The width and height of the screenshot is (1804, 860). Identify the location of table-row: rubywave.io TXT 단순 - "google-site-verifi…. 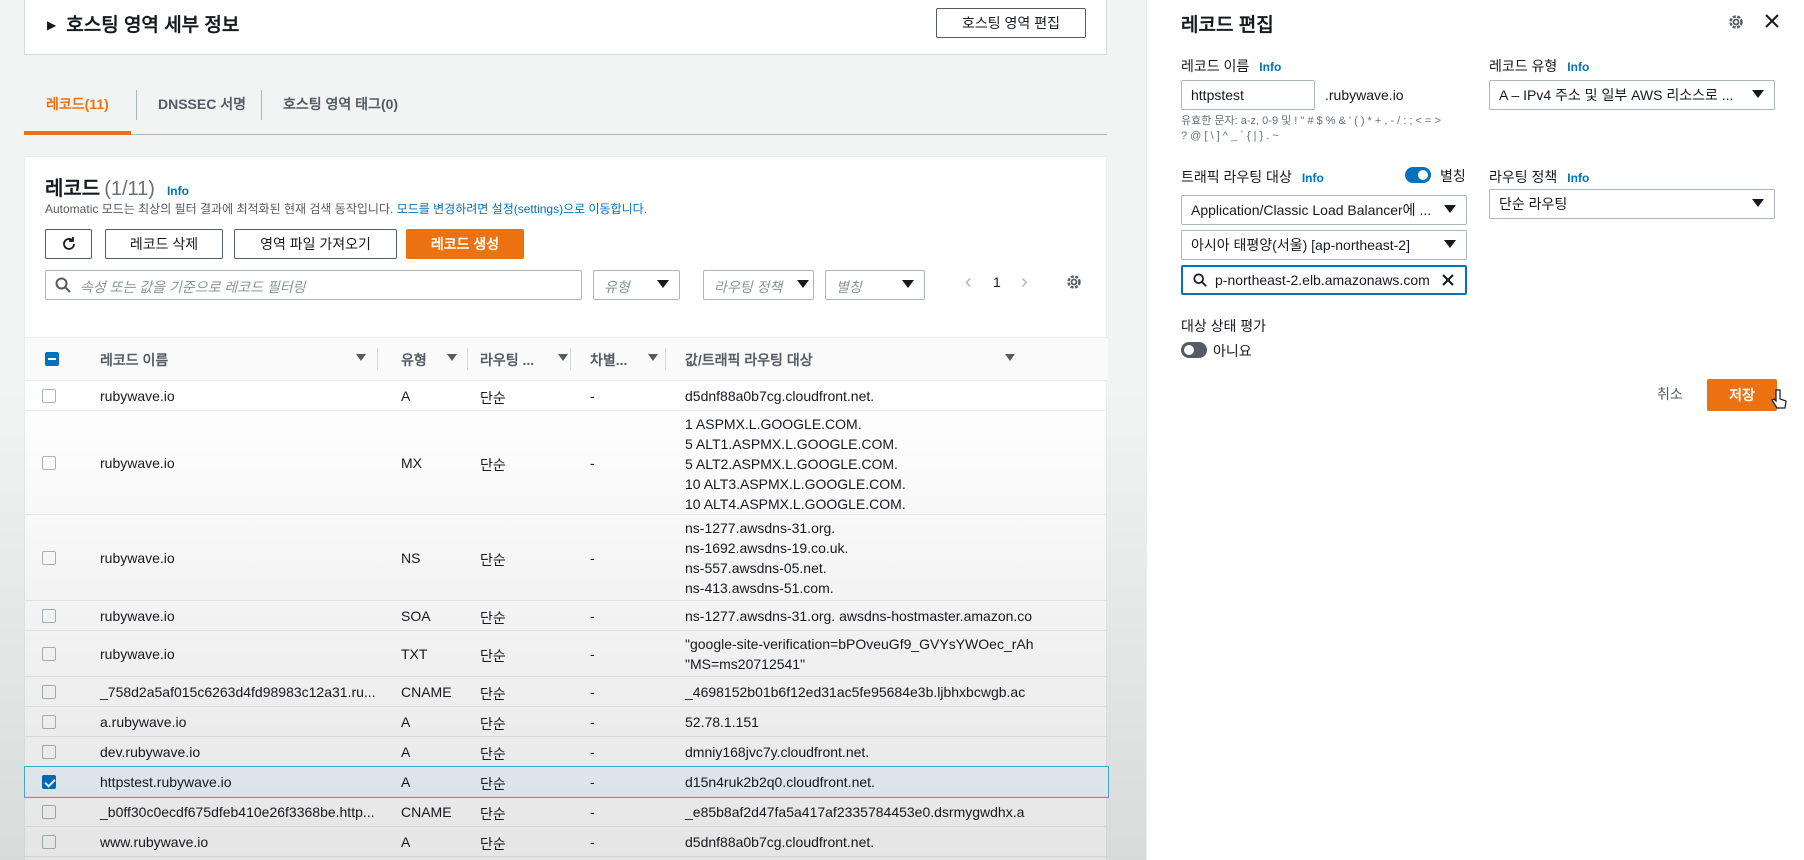
(566, 654).